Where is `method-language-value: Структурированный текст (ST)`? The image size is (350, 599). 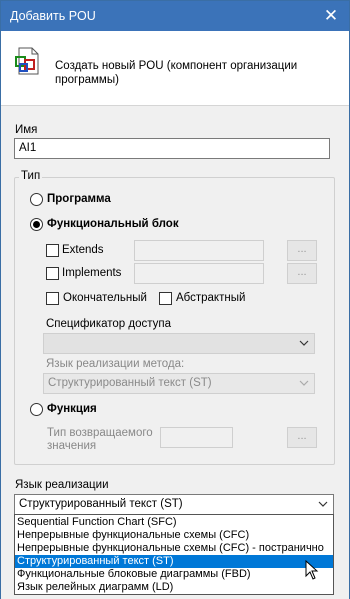
method-language-value: Структурированный текст (ST) is located at coordinates (130, 383).